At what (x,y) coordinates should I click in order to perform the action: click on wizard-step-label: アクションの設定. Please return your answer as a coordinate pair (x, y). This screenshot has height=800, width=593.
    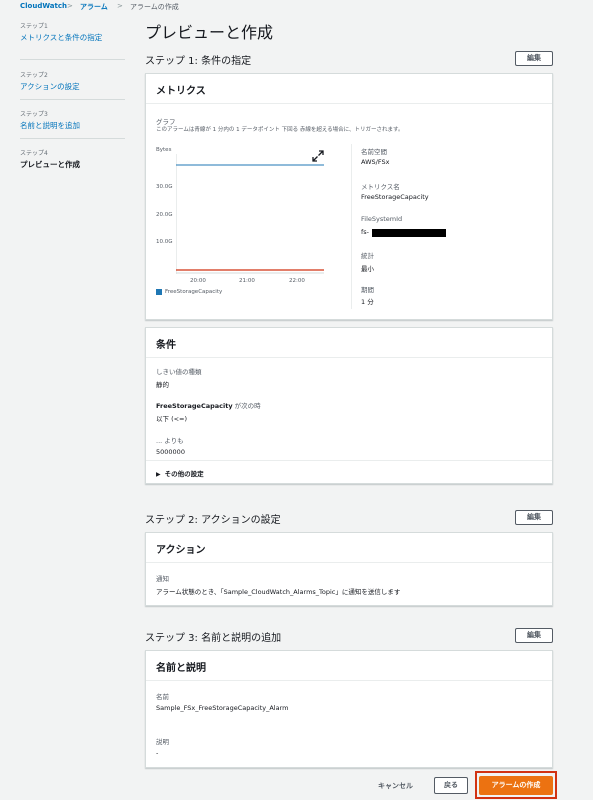
    Looking at the image, I should click on (72, 86).